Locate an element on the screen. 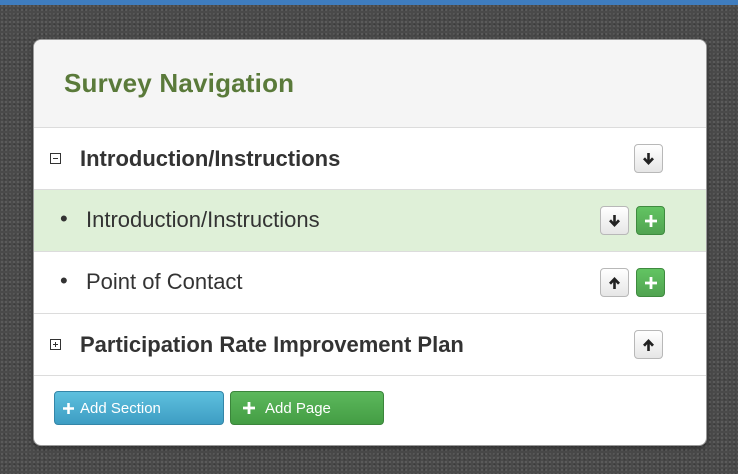 Image resolution: width=738 pixels, height=474 pixels. page-label: Point of Contact is located at coordinates (164, 282).